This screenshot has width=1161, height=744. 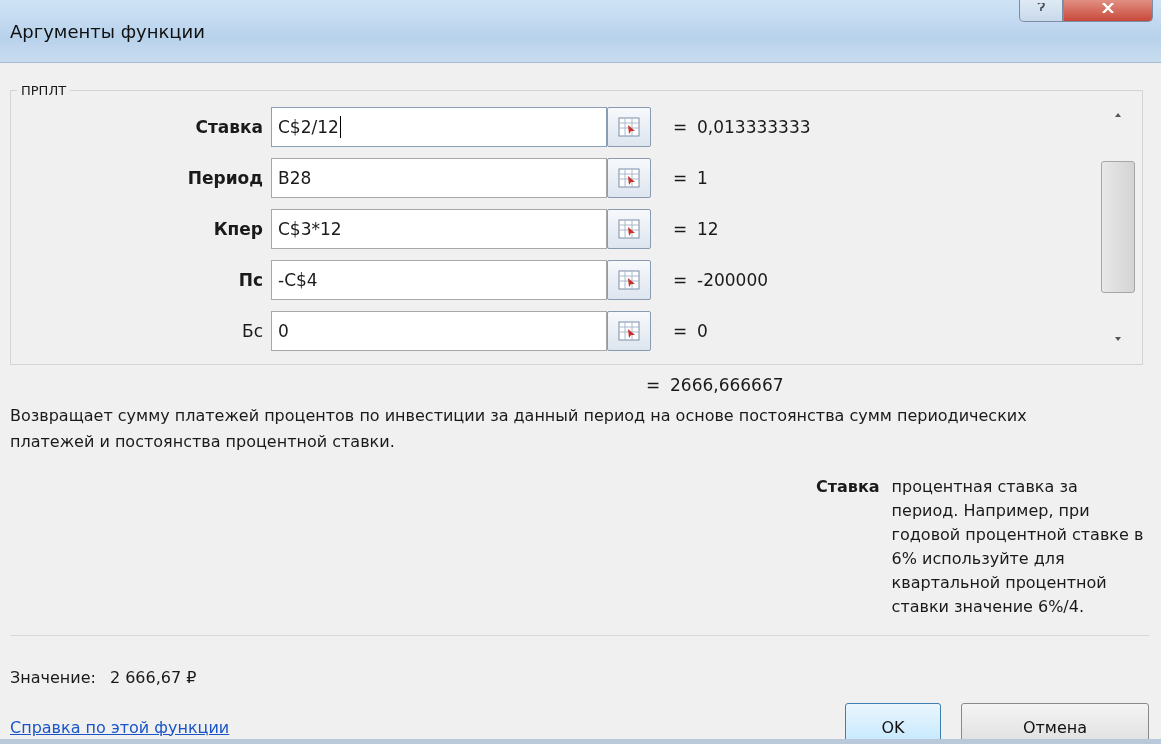 What do you see at coordinates (733, 280) in the screenshot?
I see `argument-result: -200000` at bounding box center [733, 280].